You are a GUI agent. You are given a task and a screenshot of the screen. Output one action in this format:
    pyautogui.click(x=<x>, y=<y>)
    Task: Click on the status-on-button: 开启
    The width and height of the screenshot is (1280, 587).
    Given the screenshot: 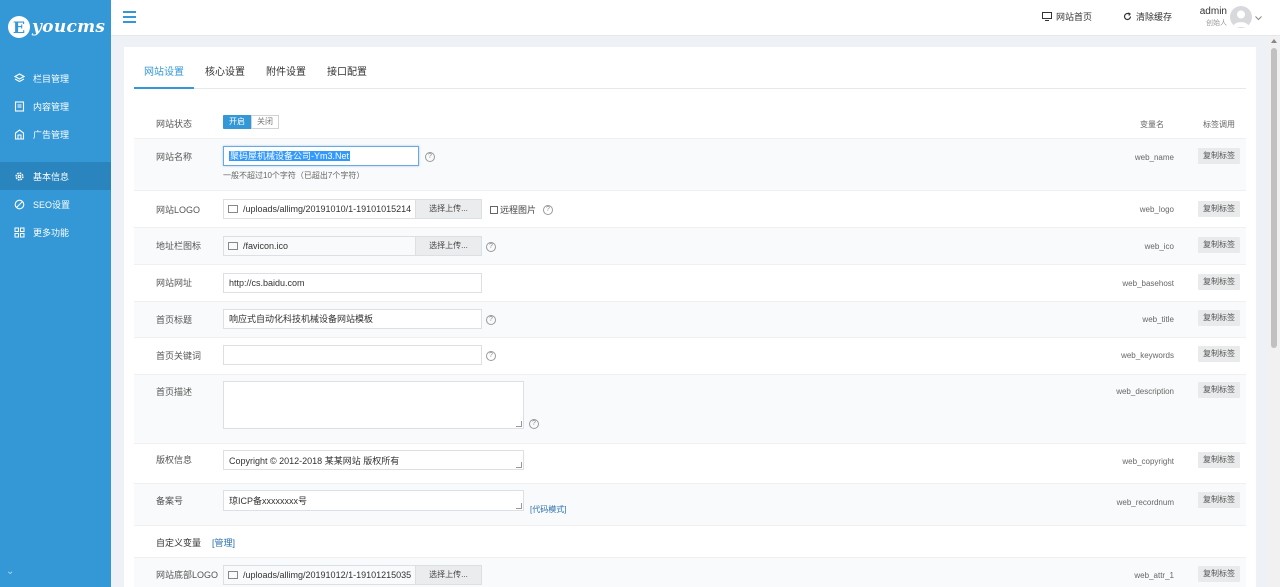 What is the action you would take?
    pyautogui.click(x=237, y=122)
    